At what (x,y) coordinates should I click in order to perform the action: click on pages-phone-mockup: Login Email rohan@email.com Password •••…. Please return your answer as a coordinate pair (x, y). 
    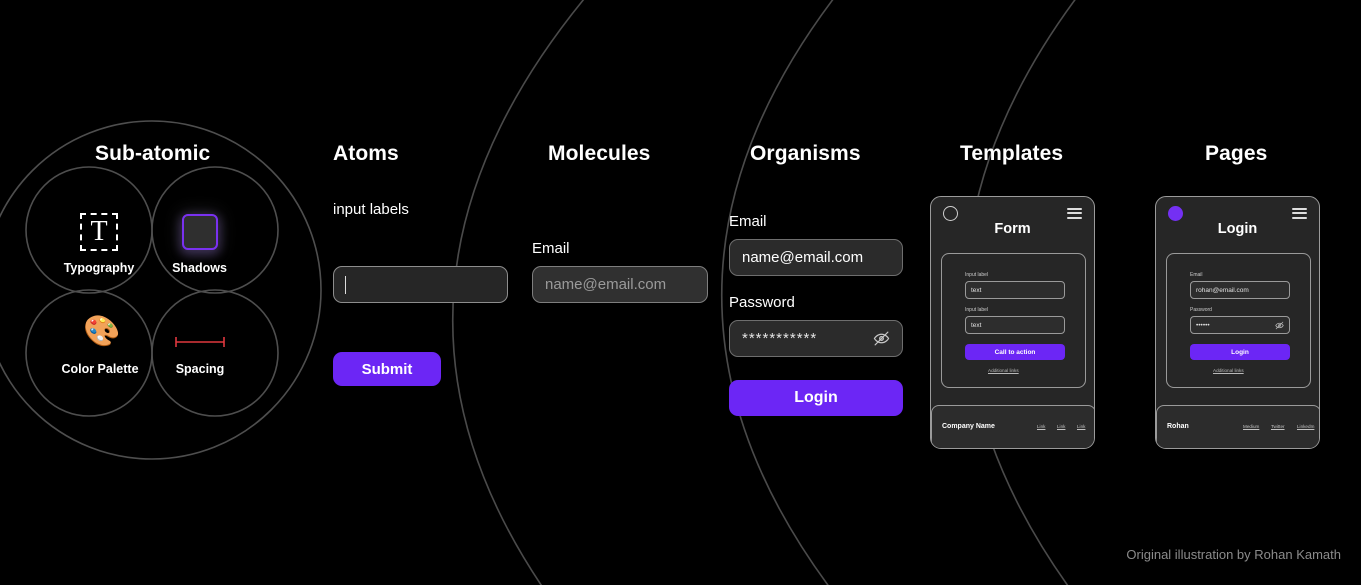
    Looking at the image, I should click on (1237, 322).